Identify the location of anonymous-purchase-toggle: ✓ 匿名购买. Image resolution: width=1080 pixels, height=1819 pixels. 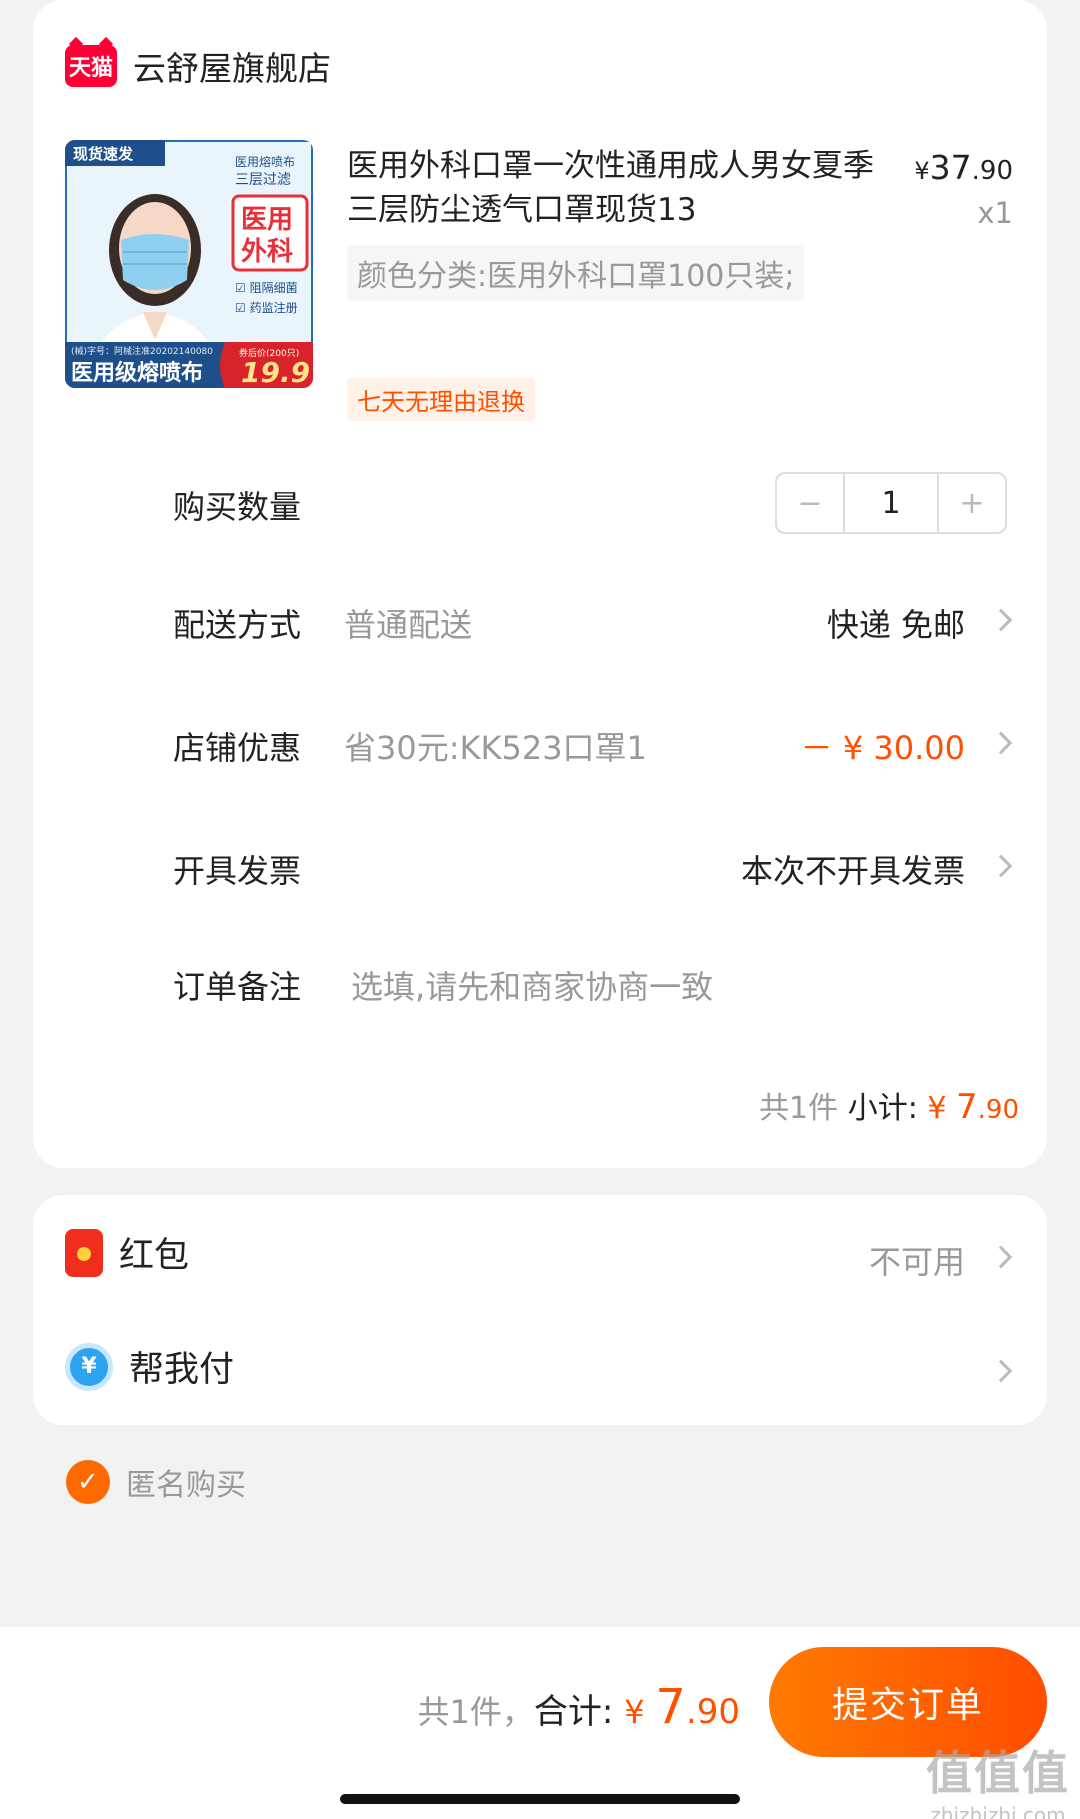
(156, 1482).